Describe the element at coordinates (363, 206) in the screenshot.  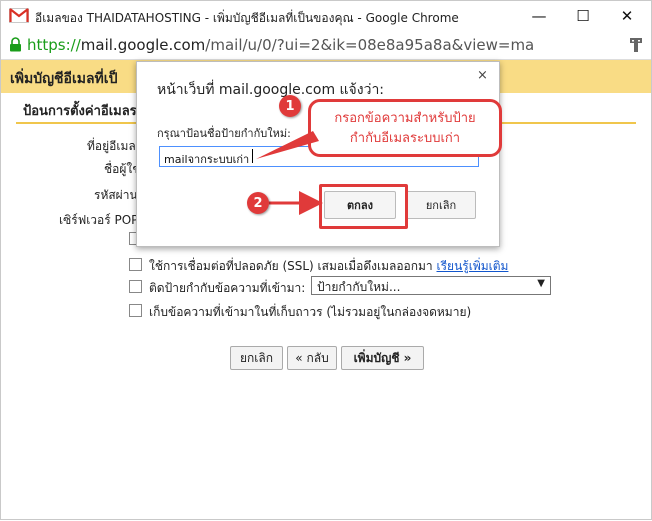
I see `ok-button-highlight` at that location.